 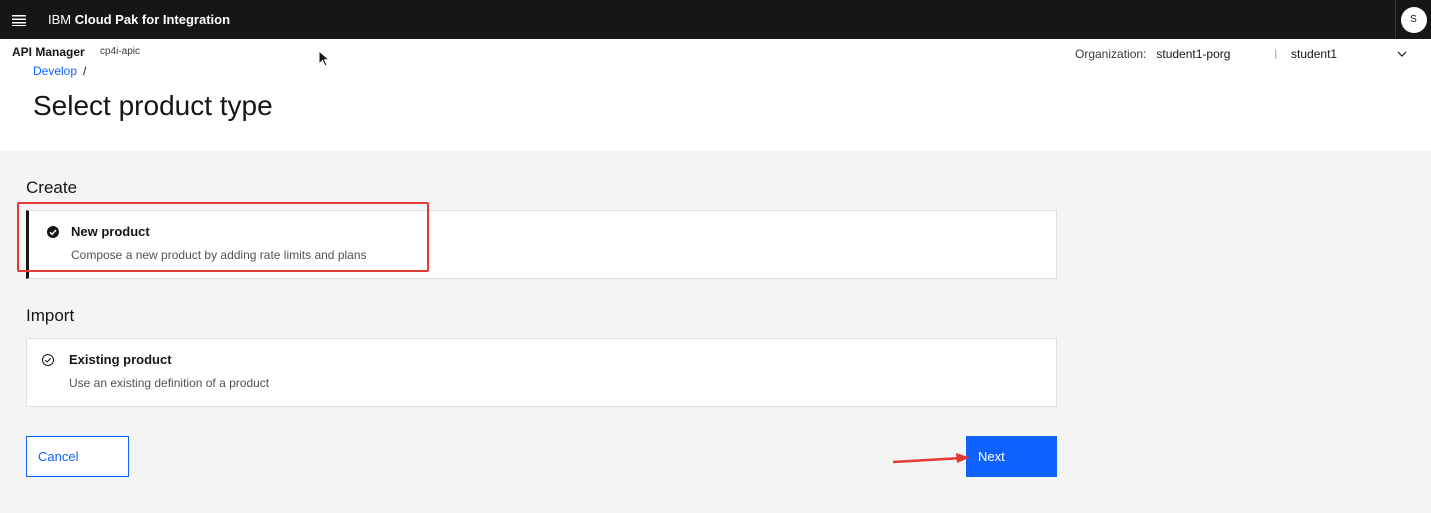 I want to click on chevron-down-icon, so click(x=1402, y=54).